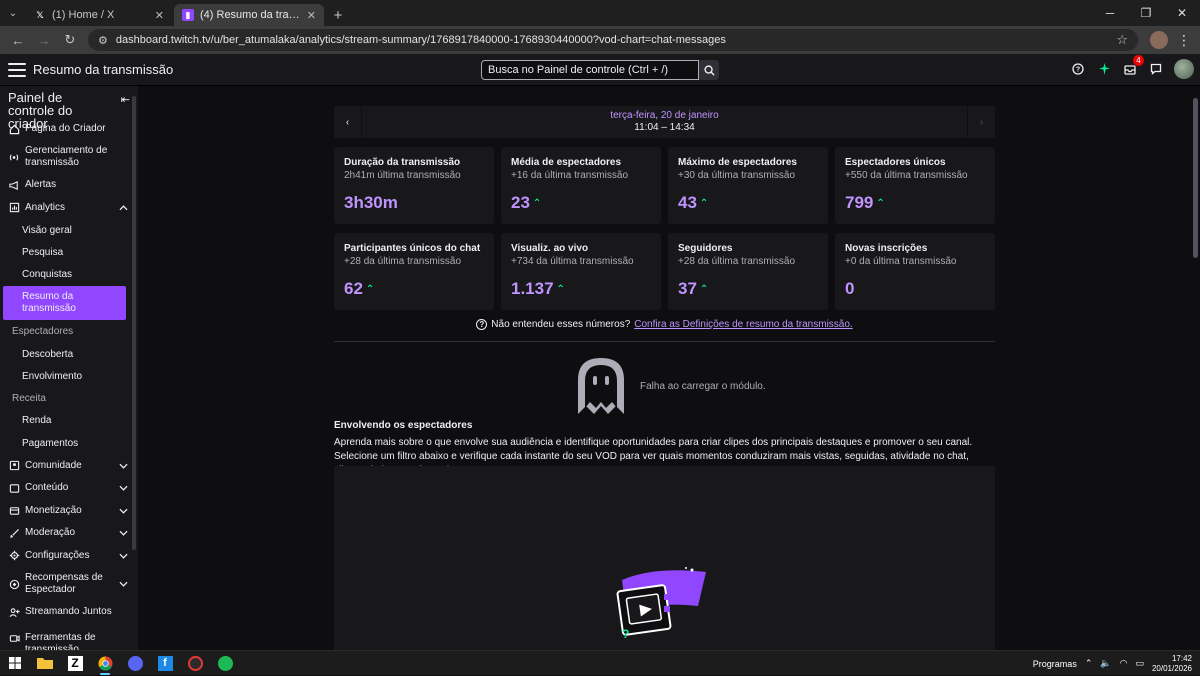  I want to click on tray-label: Programas, so click(1055, 664).